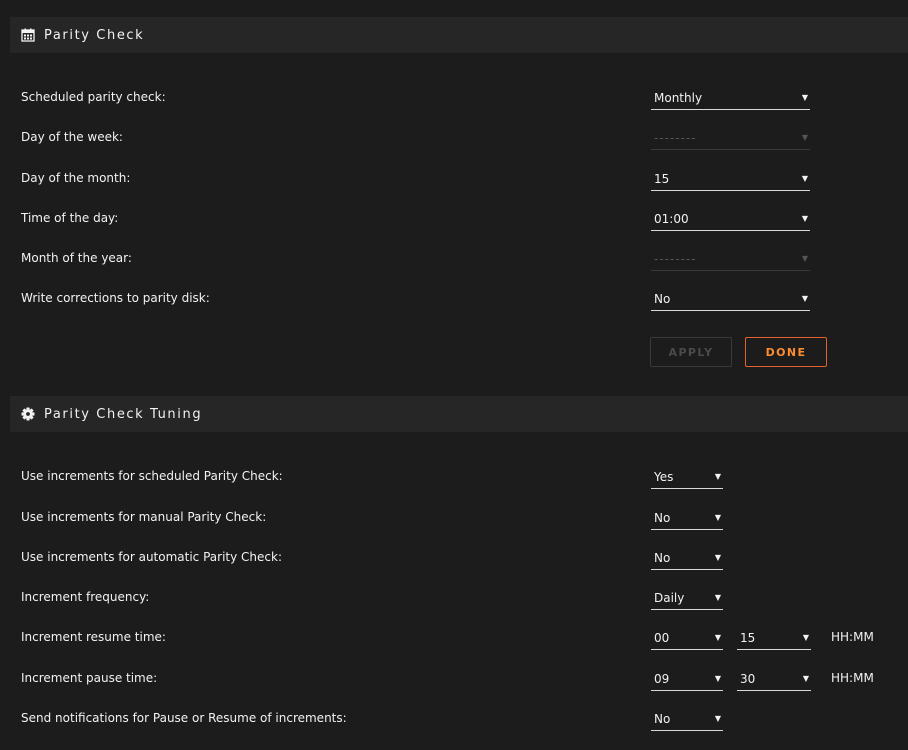  What do you see at coordinates (89, 678) in the screenshot?
I see `increment-pause-time-label: Increment pause time:` at bounding box center [89, 678].